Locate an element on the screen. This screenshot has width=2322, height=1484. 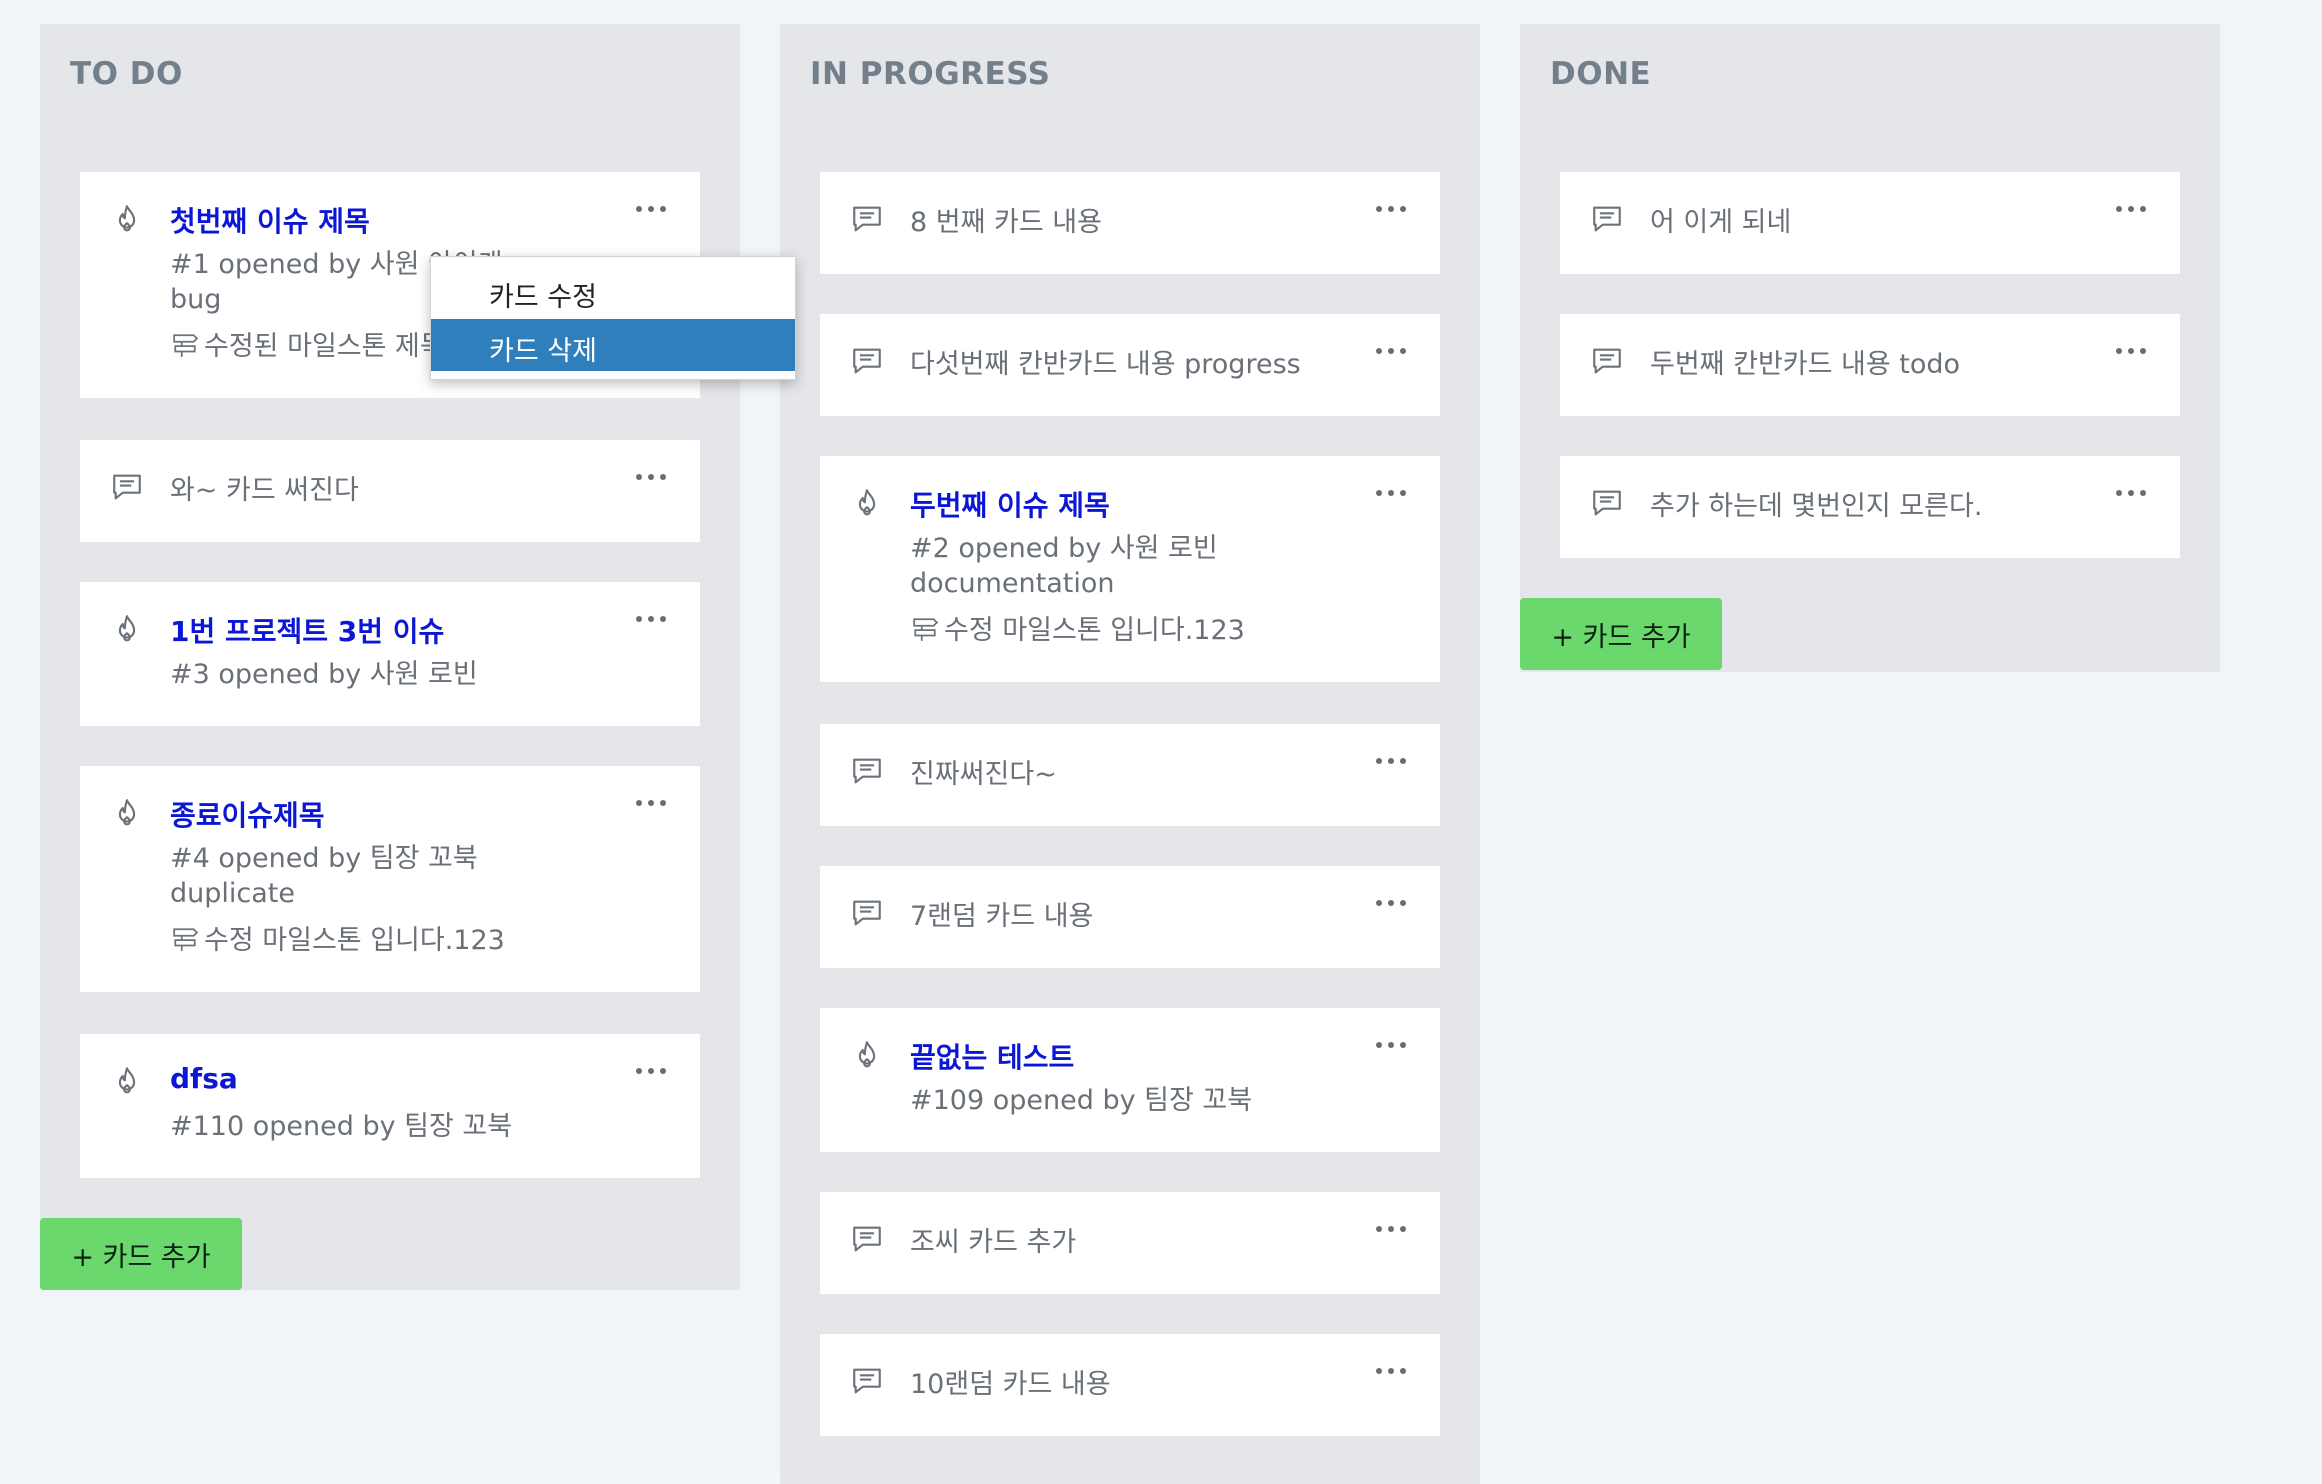
note-card: 7랜덤 카드 내용 is located at coordinates (1130, 917).